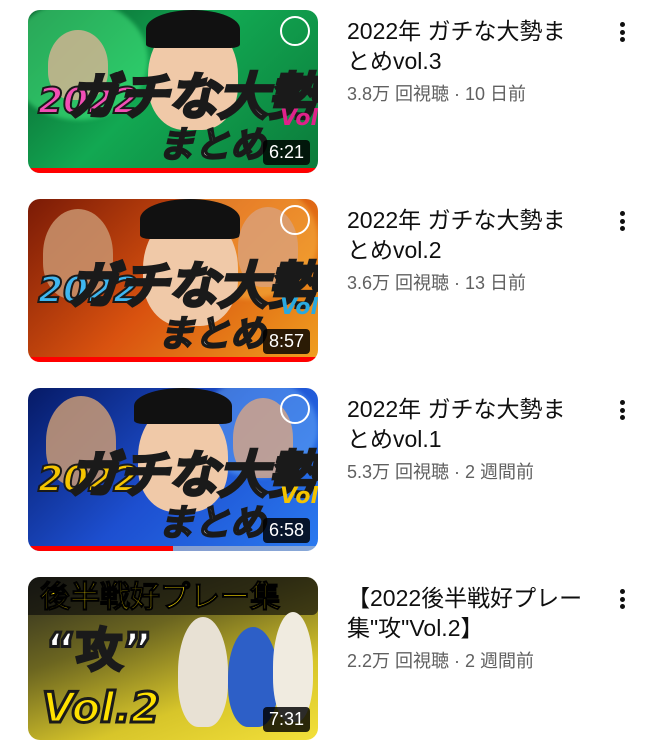 Image resolution: width=650 pixels, height=747 pixels. Describe the element at coordinates (173, 469) in the screenshot. I see `video-thumbnail: 2022 ガチな大勢 まとめ Vol. 6:58` at that location.